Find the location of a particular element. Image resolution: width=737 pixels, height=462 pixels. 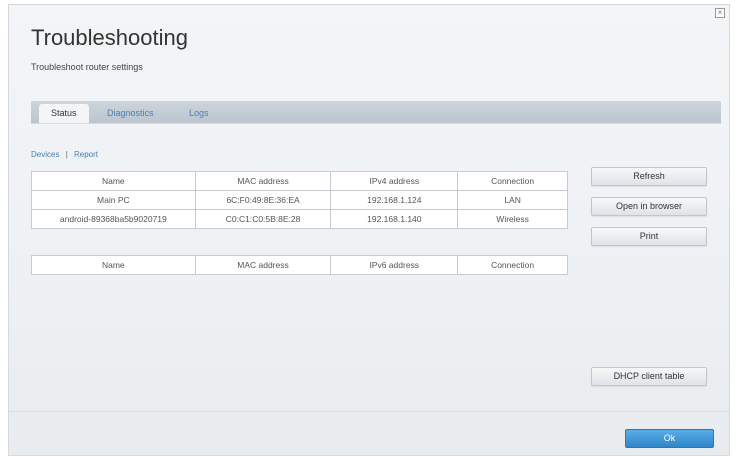

close-icon: × is located at coordinates (720, 13).